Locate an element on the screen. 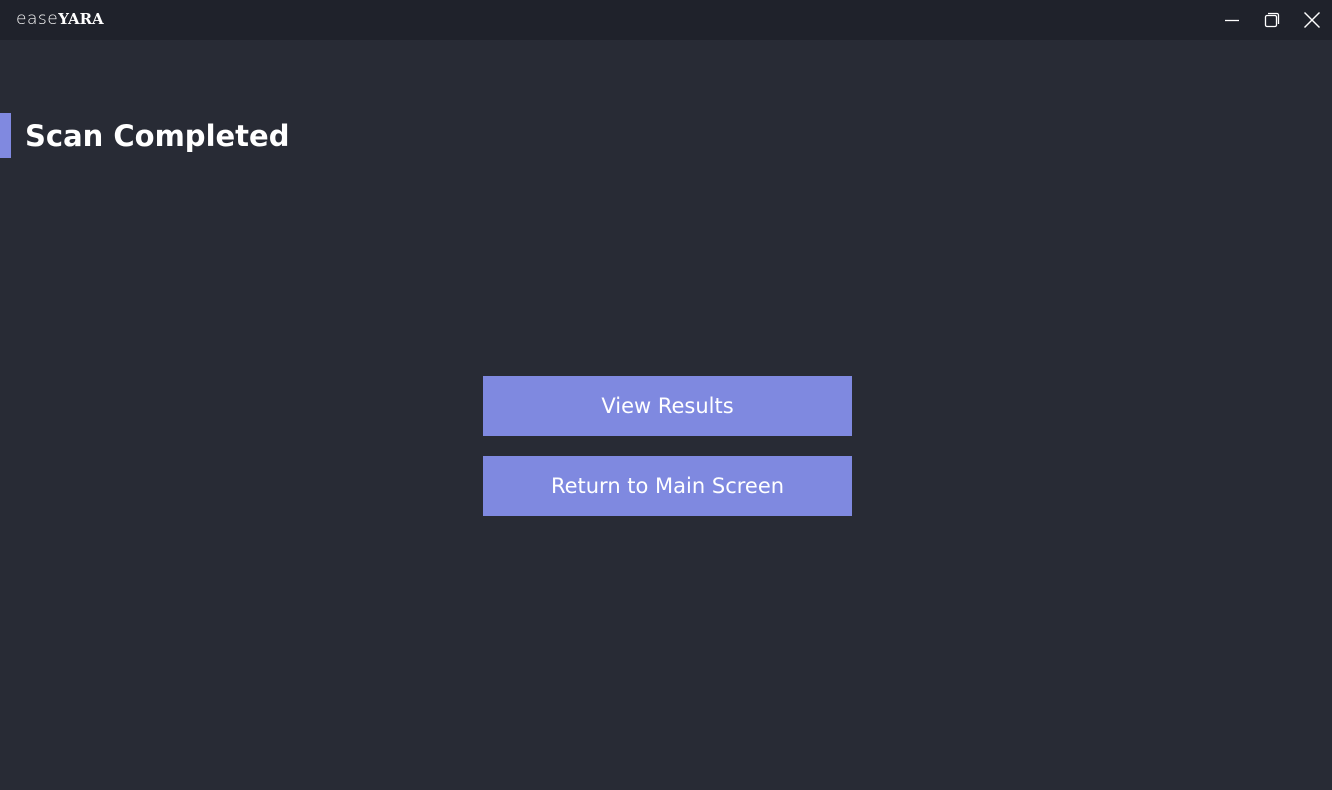 This screenshot has height=790, width=1332. title-bar: easeYARA is located at coordinates (666, 20).